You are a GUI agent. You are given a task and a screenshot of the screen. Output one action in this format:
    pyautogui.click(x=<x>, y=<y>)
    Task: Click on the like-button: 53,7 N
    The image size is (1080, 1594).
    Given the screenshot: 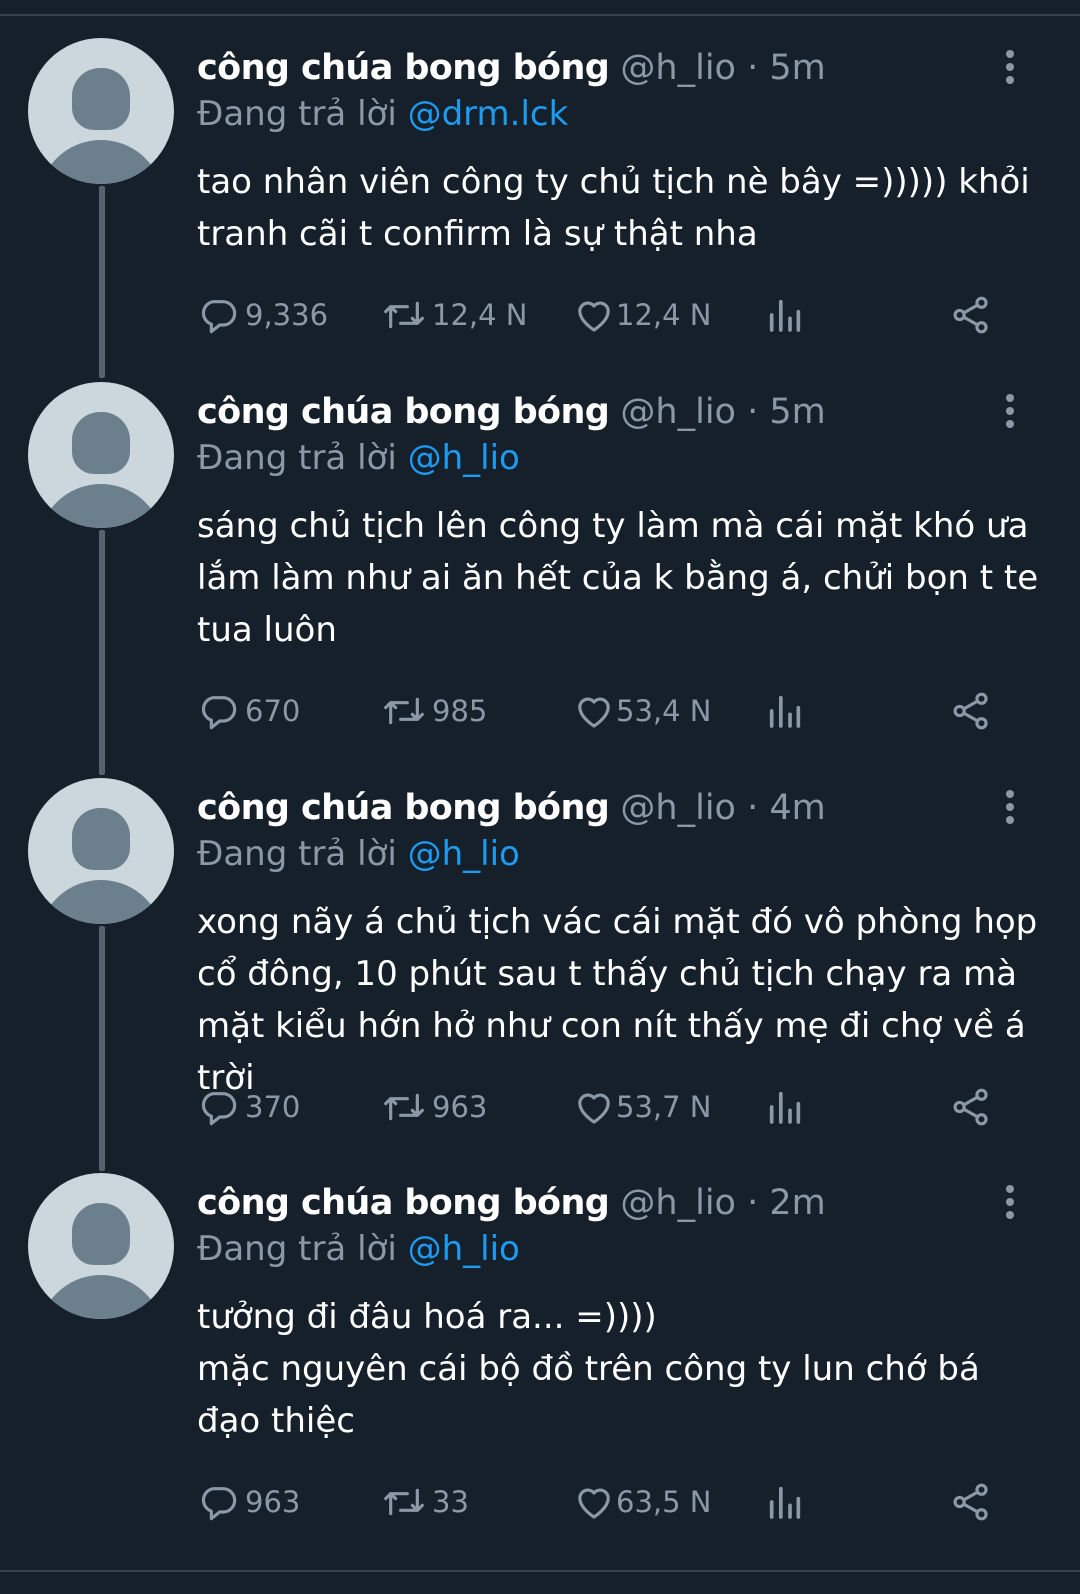 What is the action you would take?
    pyautogui.click(x=642, y=1107)
    